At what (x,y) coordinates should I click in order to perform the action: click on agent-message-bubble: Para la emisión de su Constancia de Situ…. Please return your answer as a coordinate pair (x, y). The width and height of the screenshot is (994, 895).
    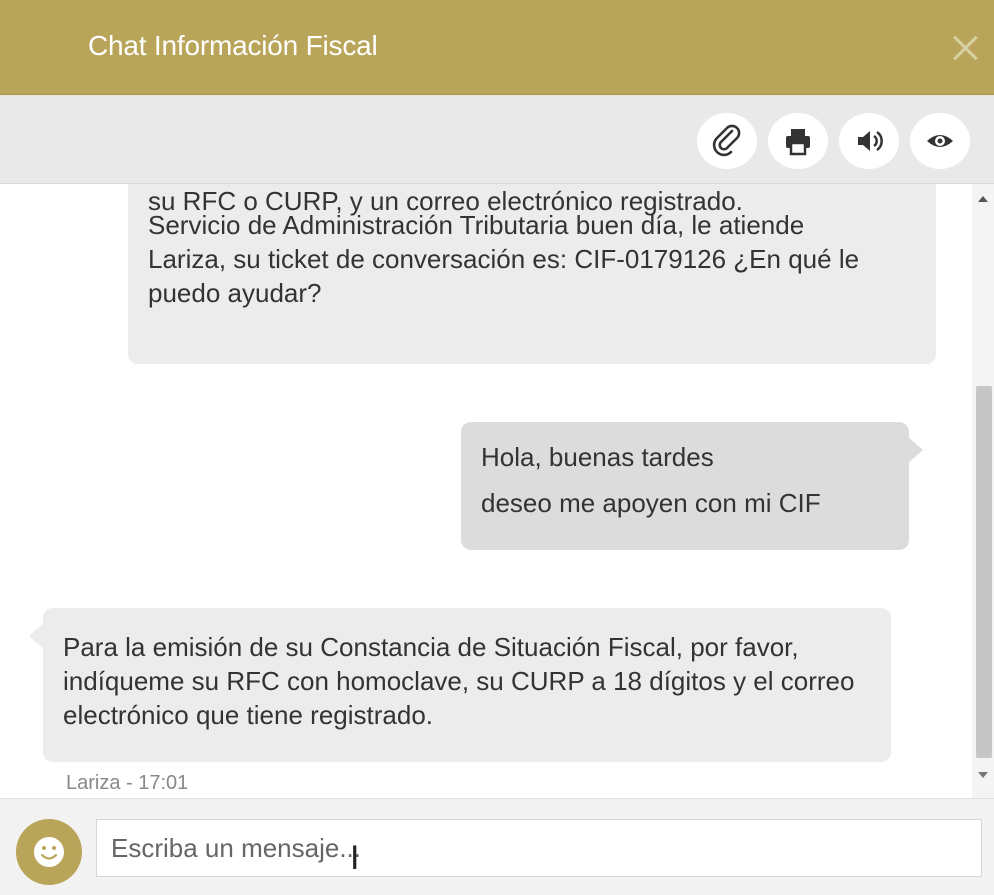
    Looking at the image, I should click on (460, 685).